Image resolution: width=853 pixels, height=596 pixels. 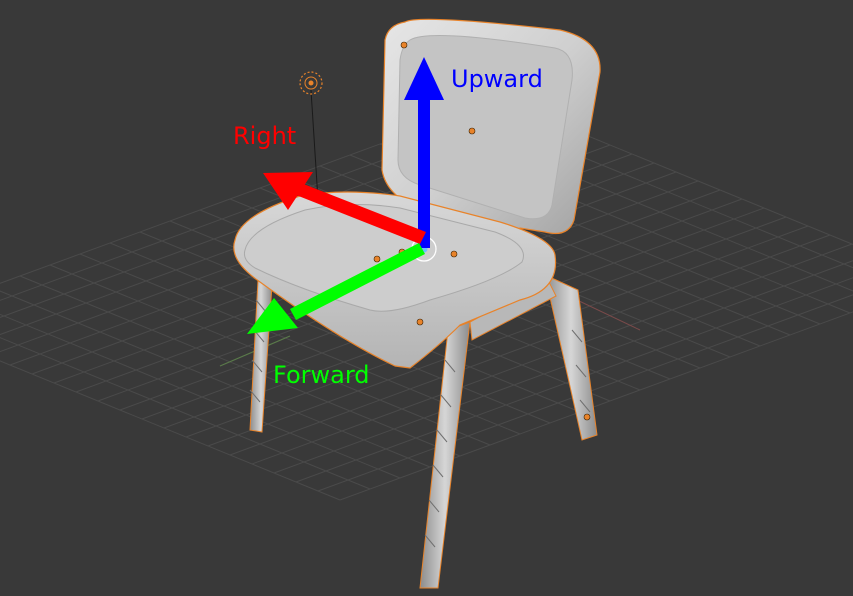 What do you see at coordinates (497, 79) in the screenshot?
I see `upward-label: Upward` at bounding box center [497, 79].